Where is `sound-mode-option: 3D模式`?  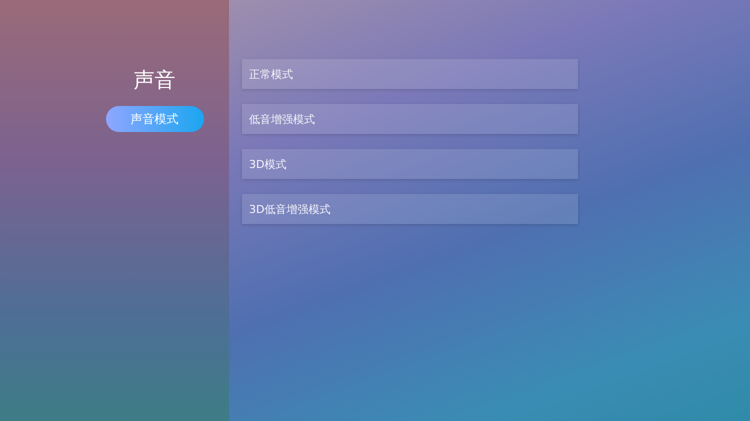 sound-mode-option: 3D模式 is located at coordinates (410, 164).